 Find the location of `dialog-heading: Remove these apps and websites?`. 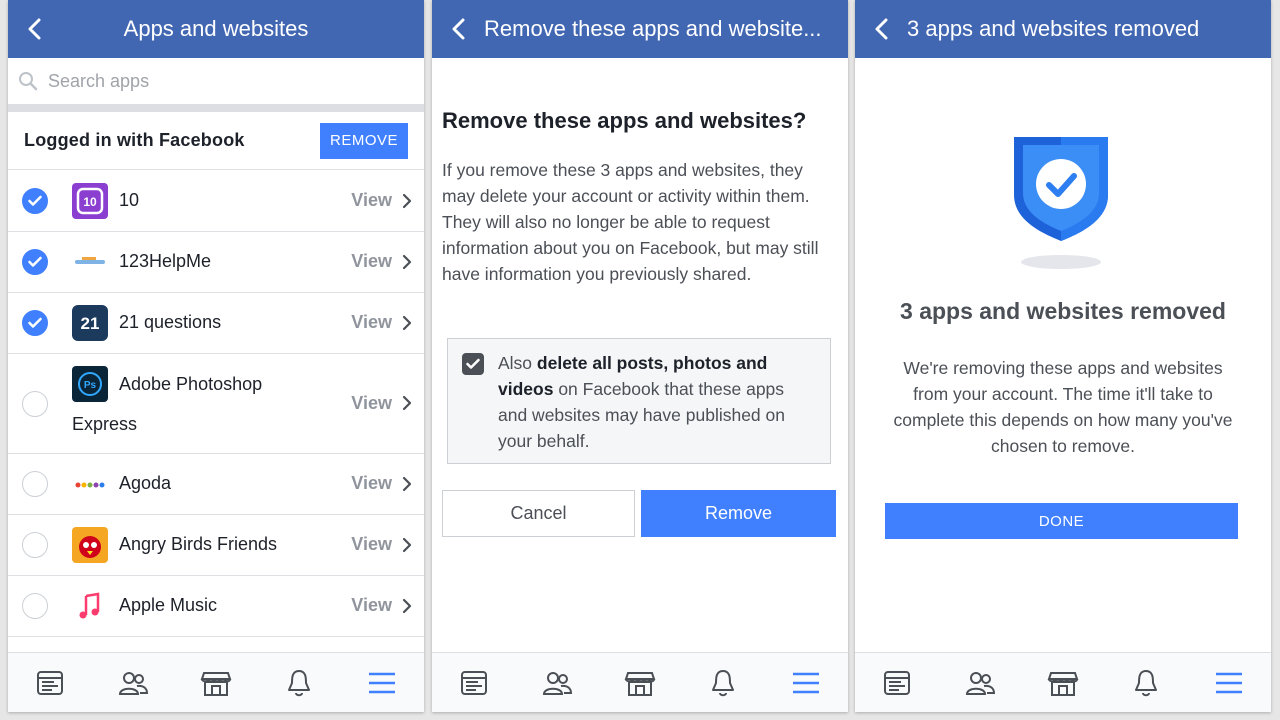

dialog-heading: Remove these apps and websites? is located at coordinates (624, 120).